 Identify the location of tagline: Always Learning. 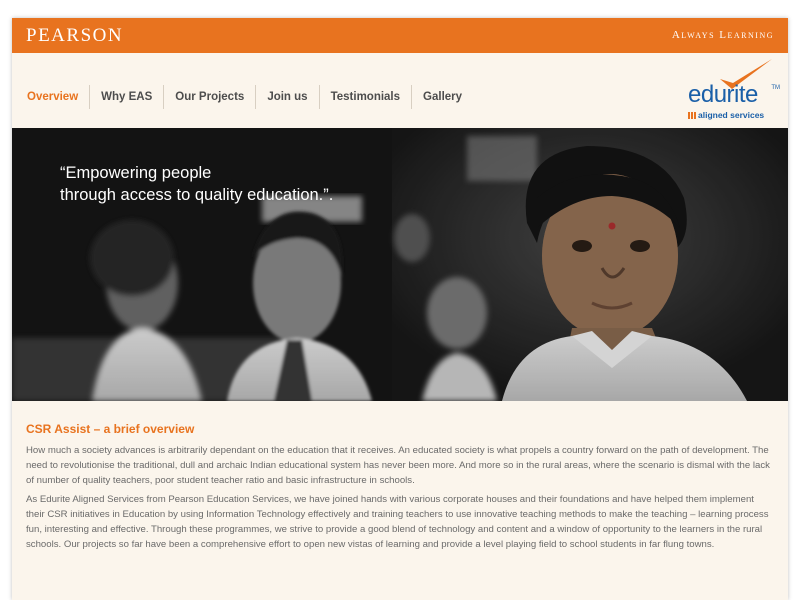
(722, 35).